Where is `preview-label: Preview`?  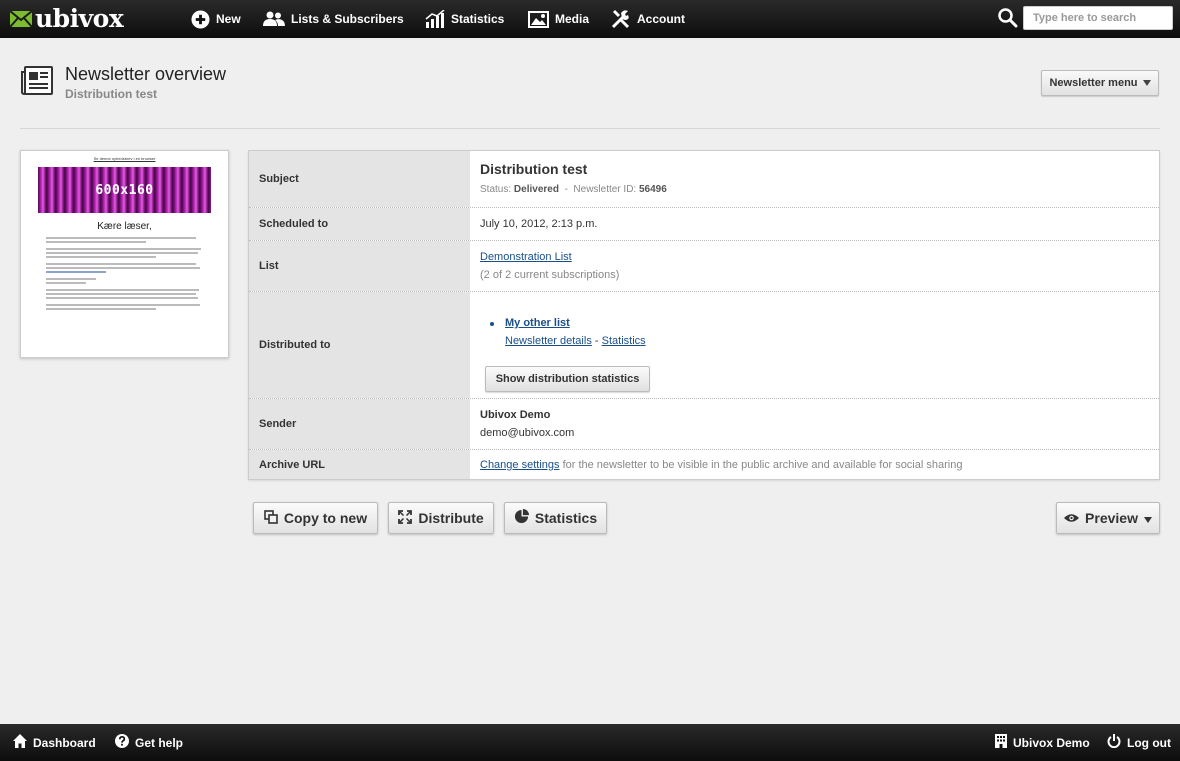 preview-label: Preview is located at coordinates (1111, 518).